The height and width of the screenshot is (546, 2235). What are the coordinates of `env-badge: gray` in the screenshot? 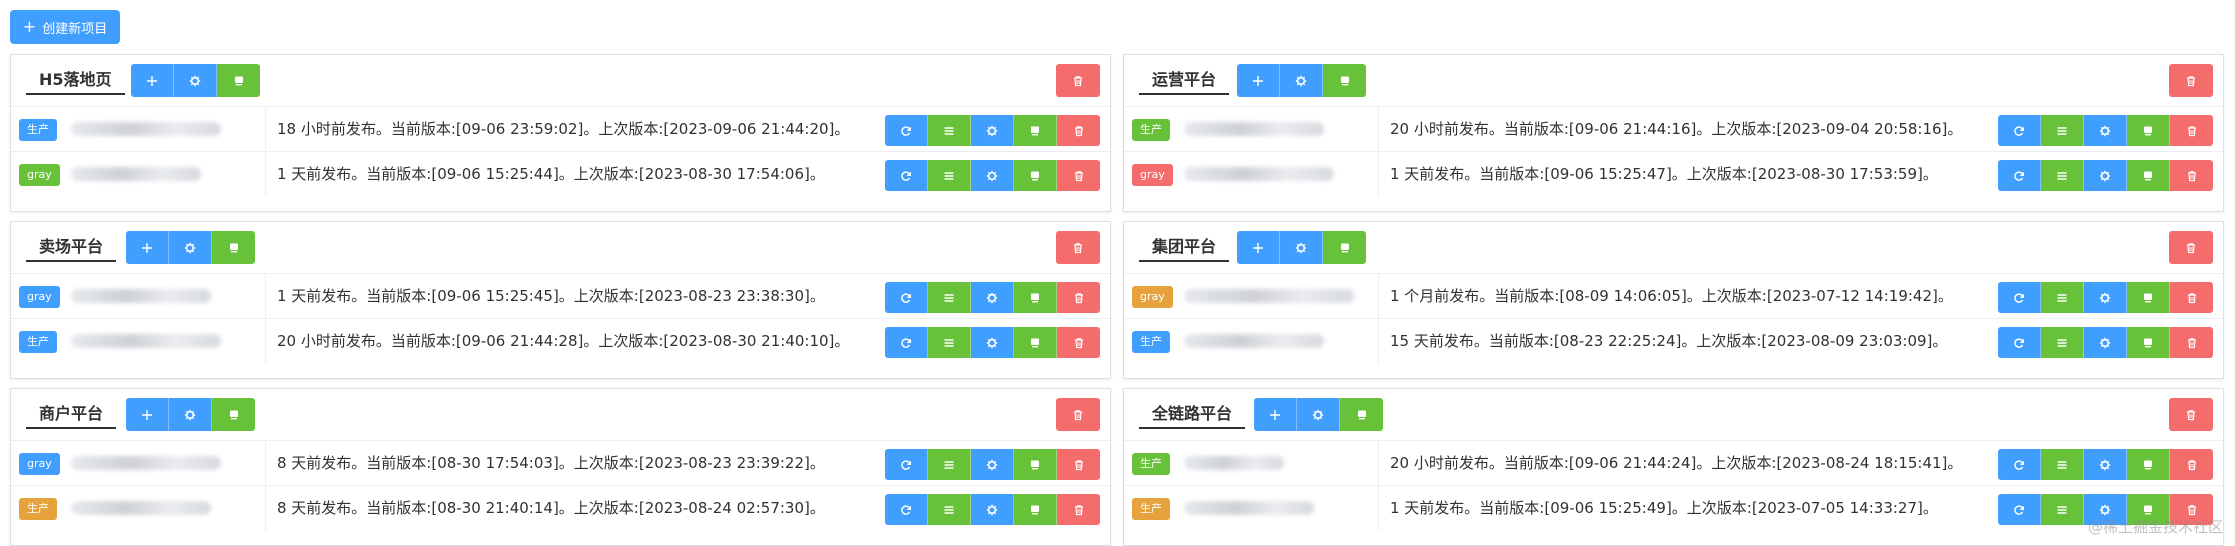 It's located at (39, 297).